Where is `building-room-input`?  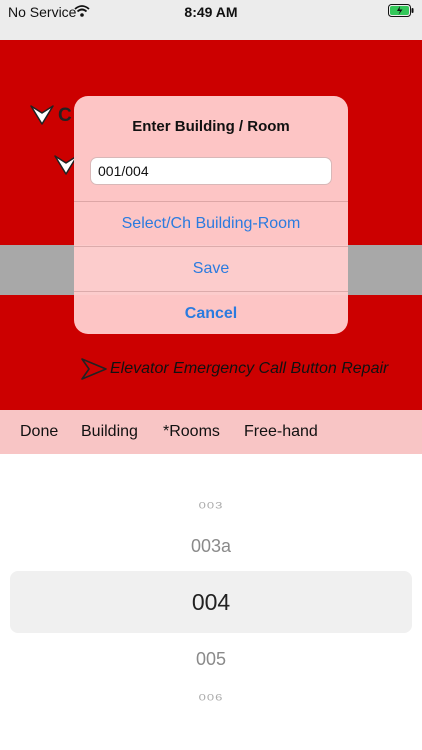
building-room-input is located at coordinates (211, 171).